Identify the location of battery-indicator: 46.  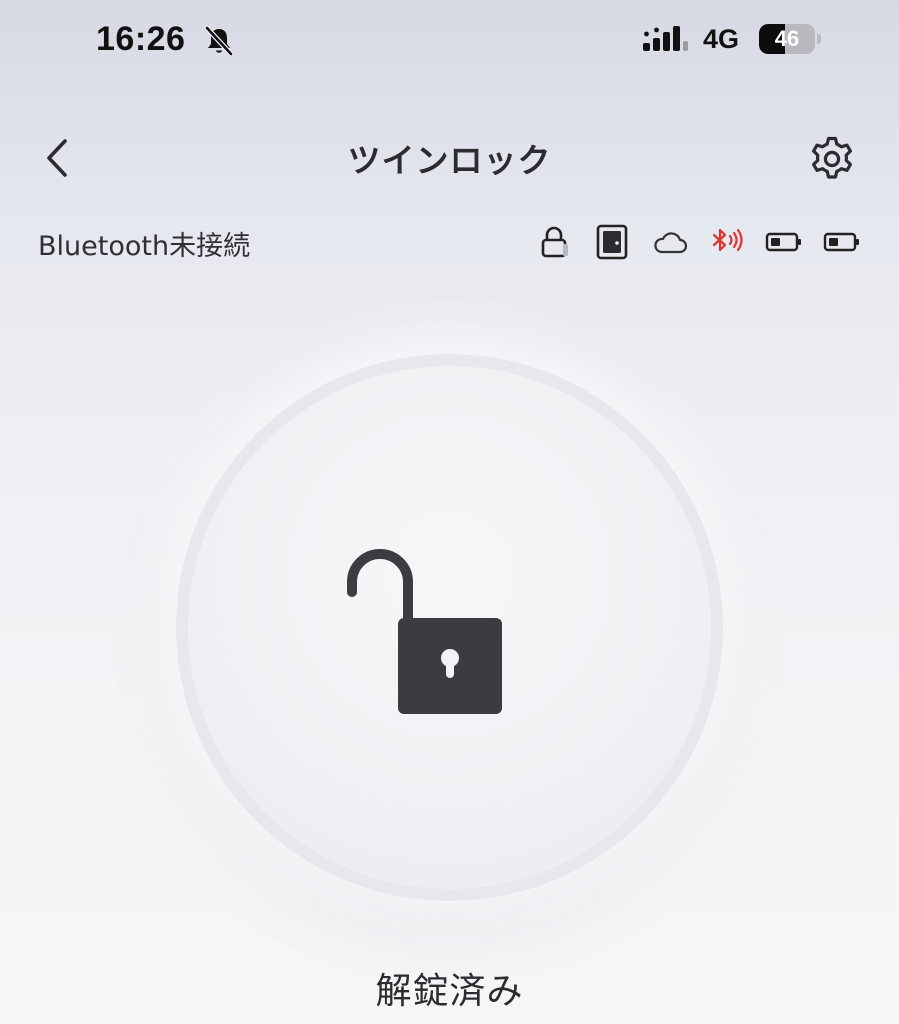
(790, 39).